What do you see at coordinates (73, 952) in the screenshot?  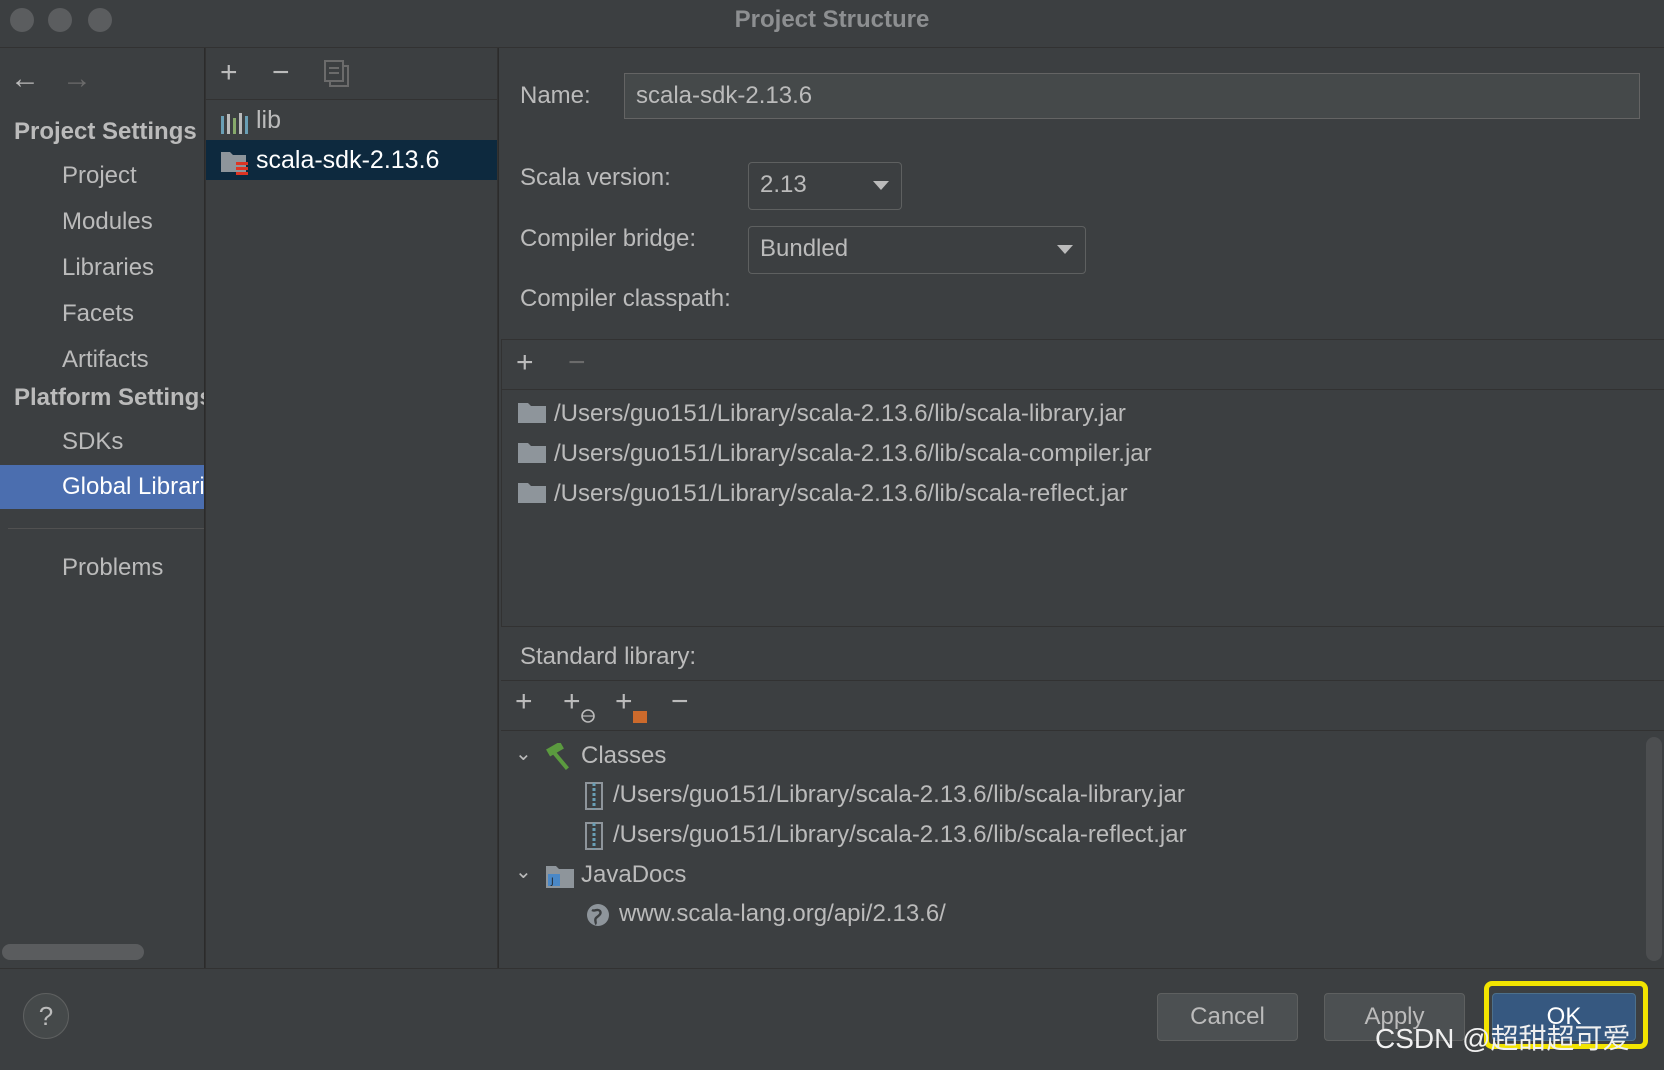 I see `nav-horizontal-scrollbar` at bounding box center [73, 952].